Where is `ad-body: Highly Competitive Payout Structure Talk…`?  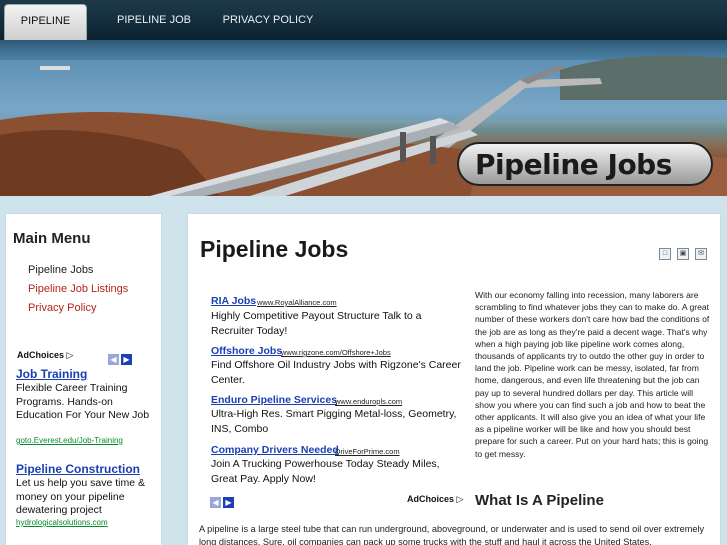
ad-body: Highly Competitive Payout Structure Talk… is located at coordinates (316, 323).